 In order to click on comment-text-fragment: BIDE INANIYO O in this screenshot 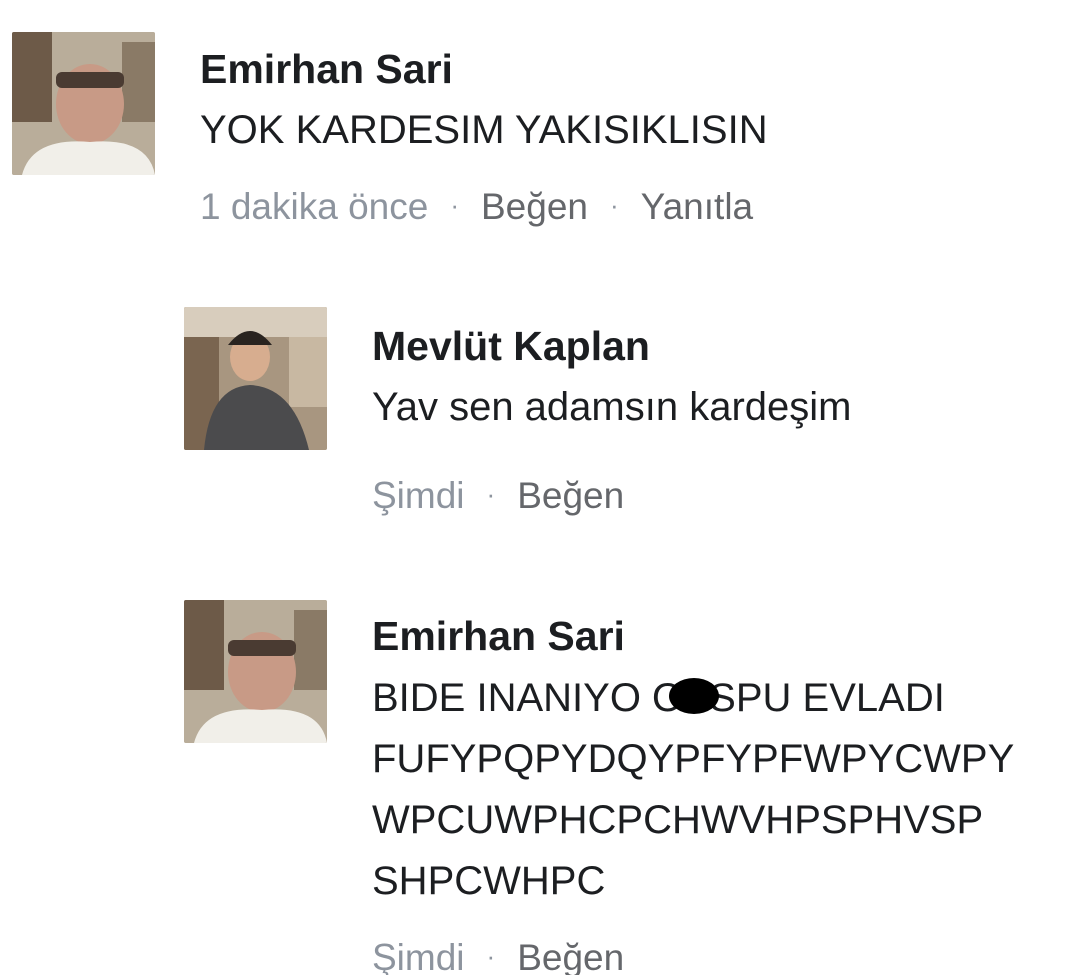, I will do `click(528, 698)`.